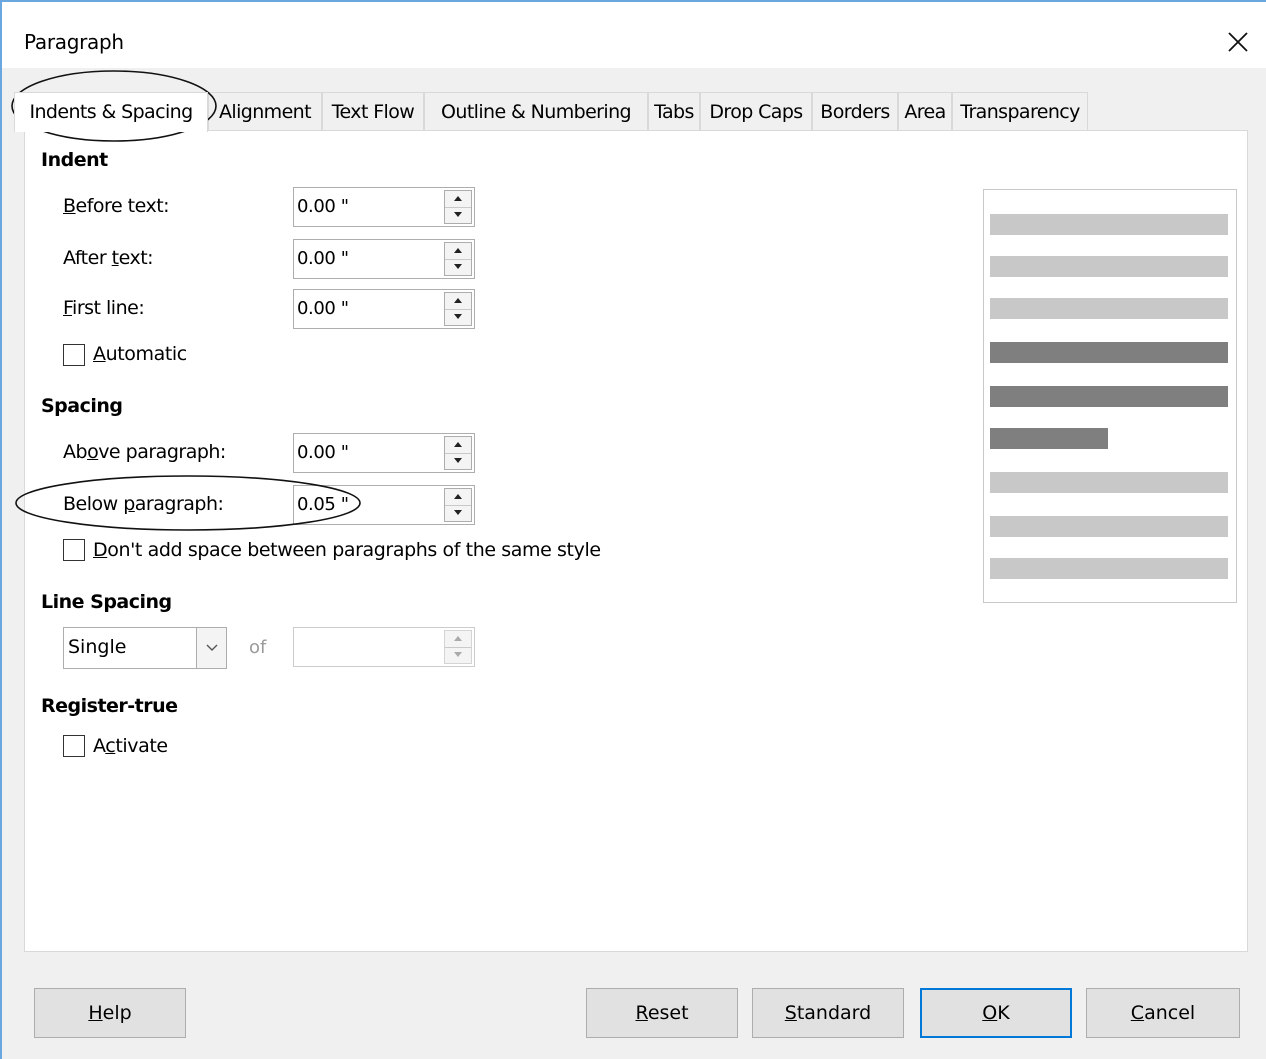  What do you see at coordinates (384, 647) in the screenshot?
I see `line-spacing-of-spinbox` at bounding box center [384, 647].